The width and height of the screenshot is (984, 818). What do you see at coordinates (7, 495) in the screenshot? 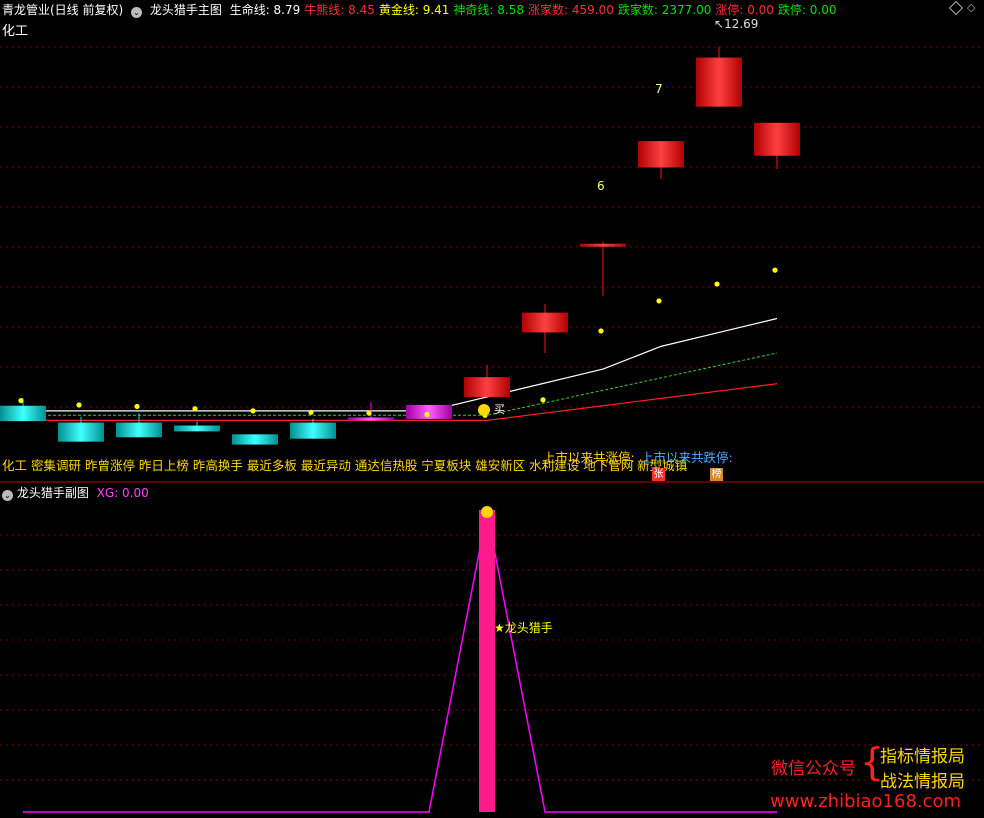
I see `sub-dropdown-icon: ⌄` at bounding box center [7, 495].